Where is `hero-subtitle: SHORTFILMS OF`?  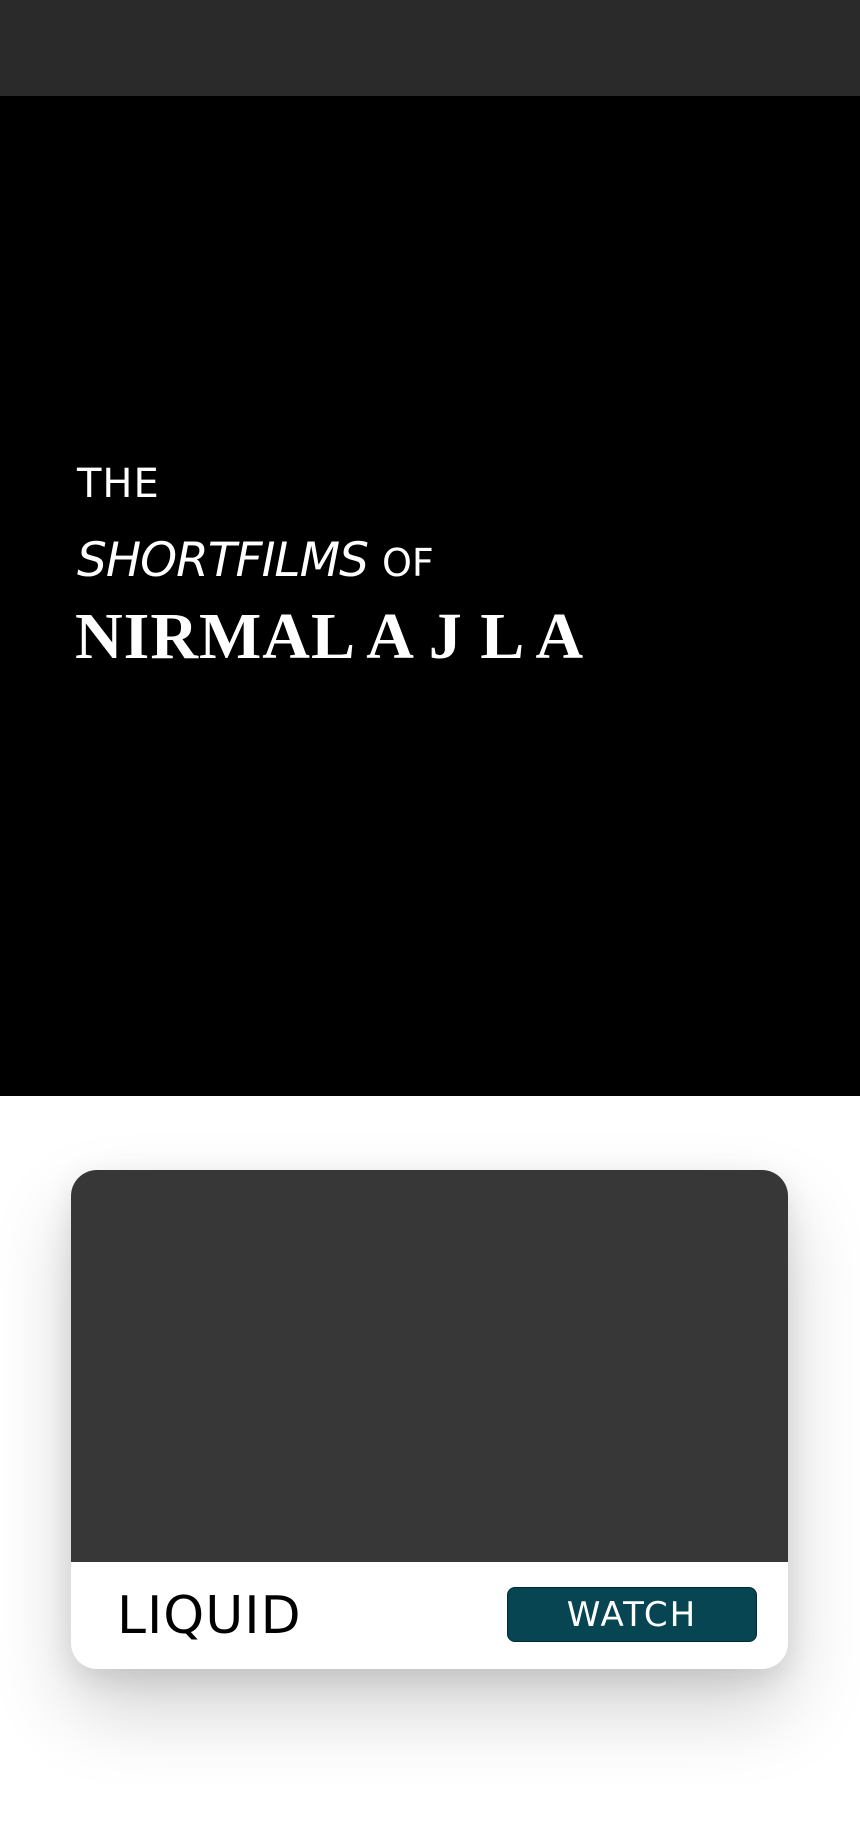
hero-subtitle: SHORTFILMS OF is located at coordinates (255, 560).